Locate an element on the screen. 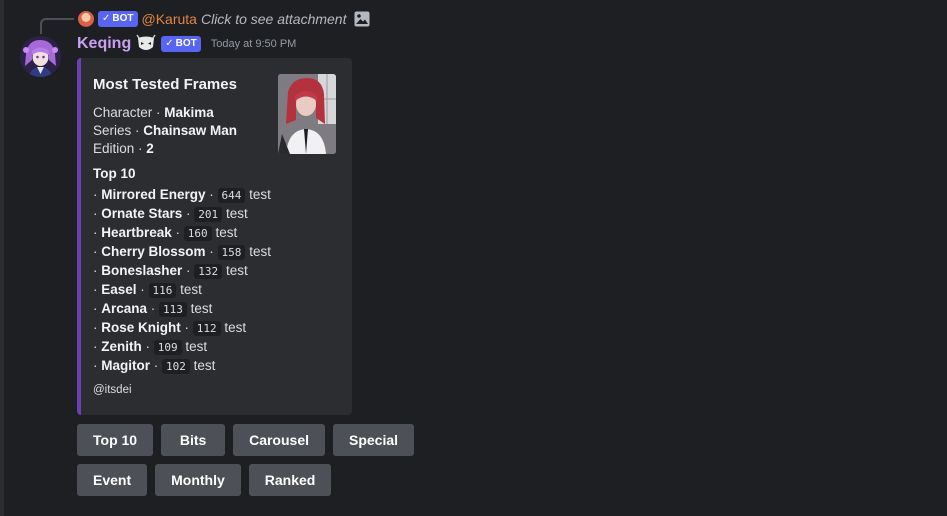 The image size is (947, 516). special-button: Special is located at coordinates (374, 440).